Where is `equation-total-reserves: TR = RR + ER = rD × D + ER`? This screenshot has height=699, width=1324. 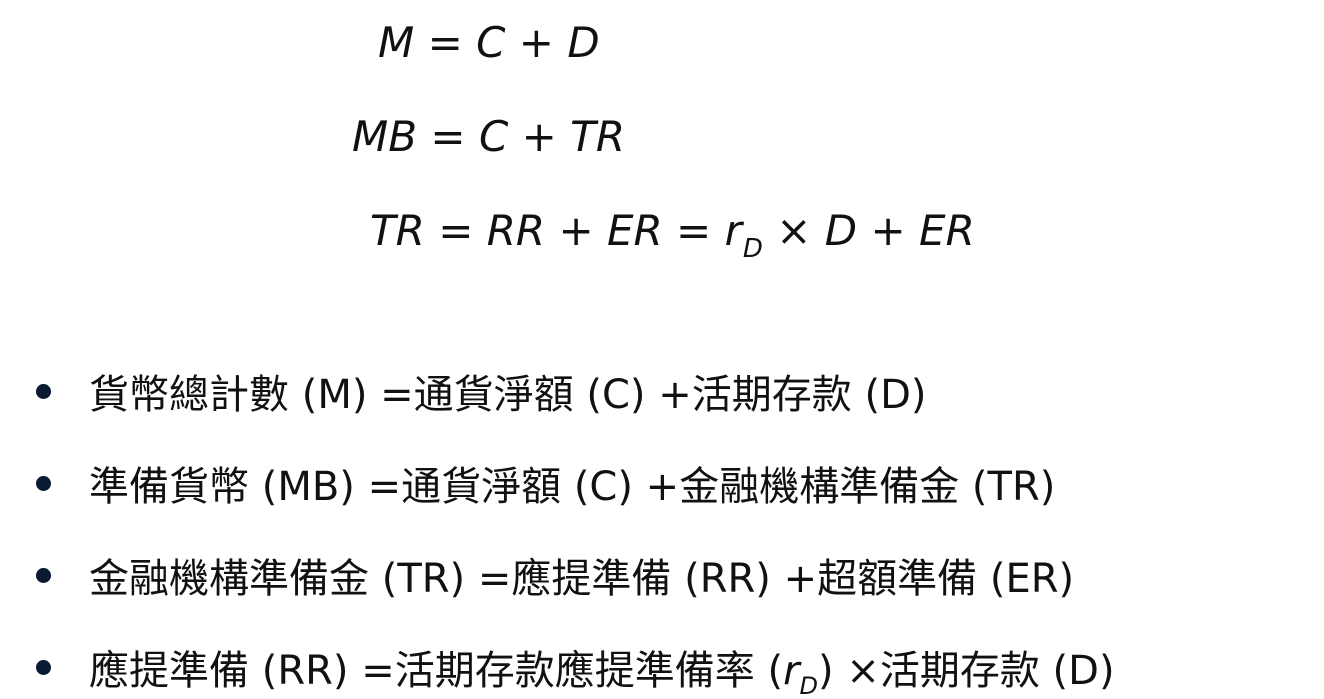
equation-total-reserves: TR = RR + ER = rD × D + ER is located at coordinates (672, 236).